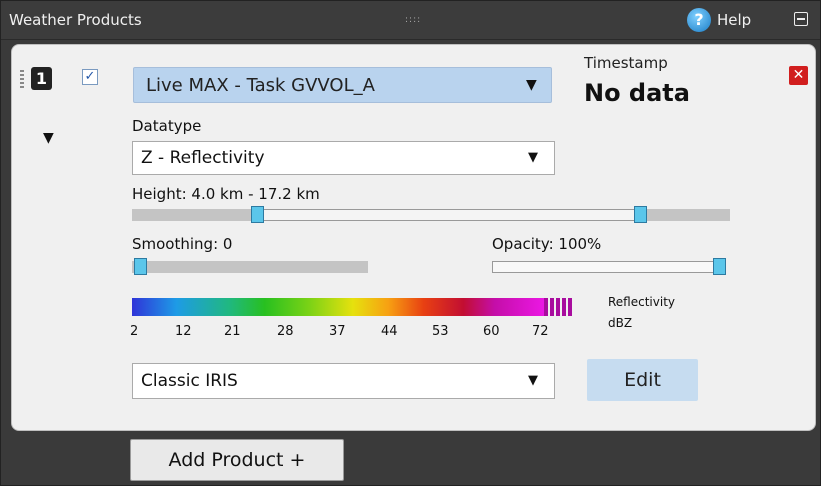 Image resolution: width=821 pixels, height=486 pixels. What do you see at coordinates (140, 266) in the screenshot?
I see `smoothing-thumb` at bounding box center [140, 266].